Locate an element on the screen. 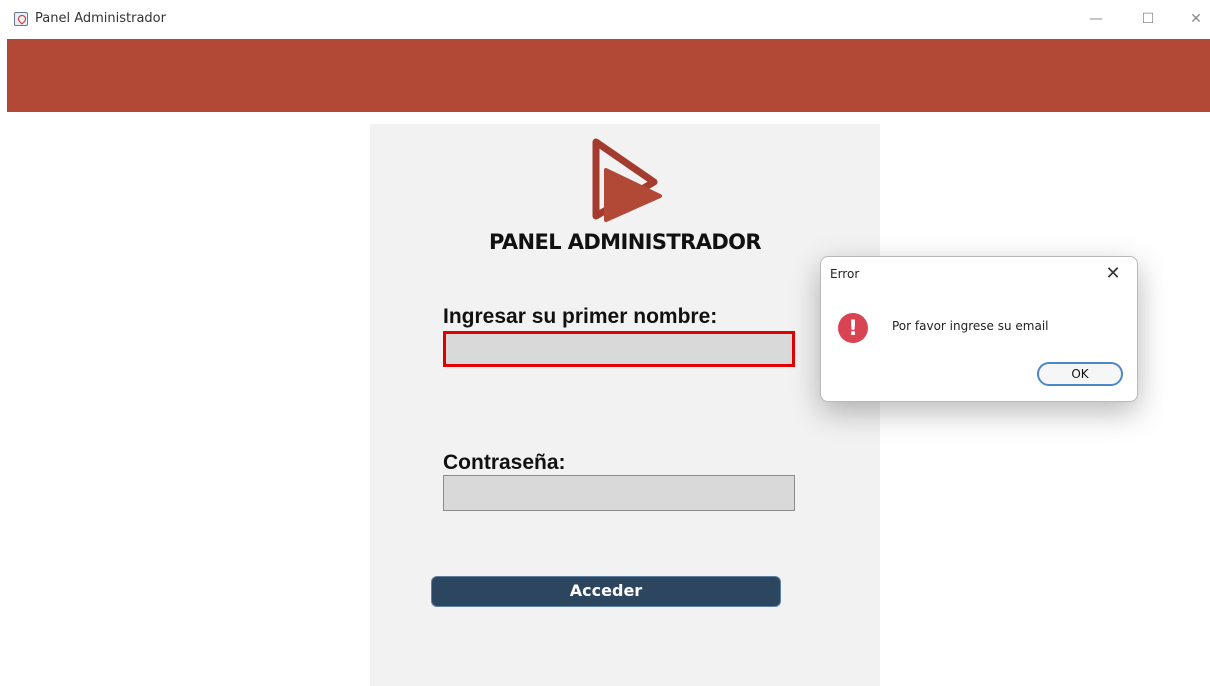 The width and height of the screenshot is (1210, 686). dialog-message: Por favor ingrese su email is located at coordinates (970, 326).